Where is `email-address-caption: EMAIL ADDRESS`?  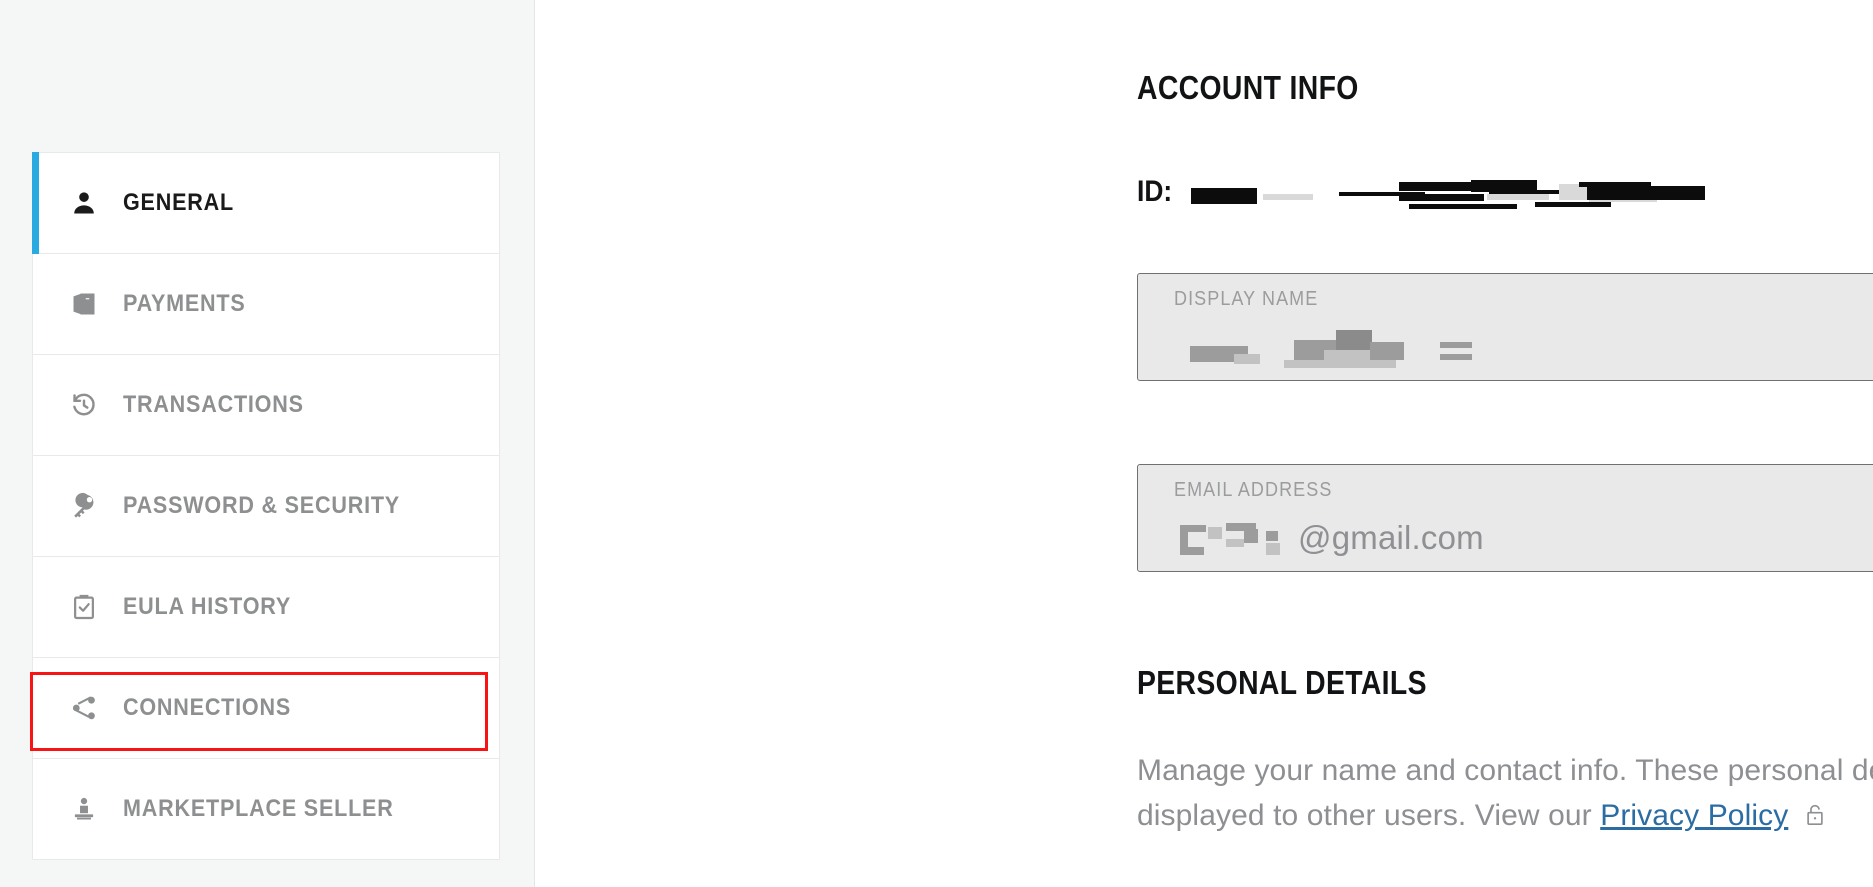 email-address-caption: EMAIL ADDRESS is located at coordinates (1253, 490).